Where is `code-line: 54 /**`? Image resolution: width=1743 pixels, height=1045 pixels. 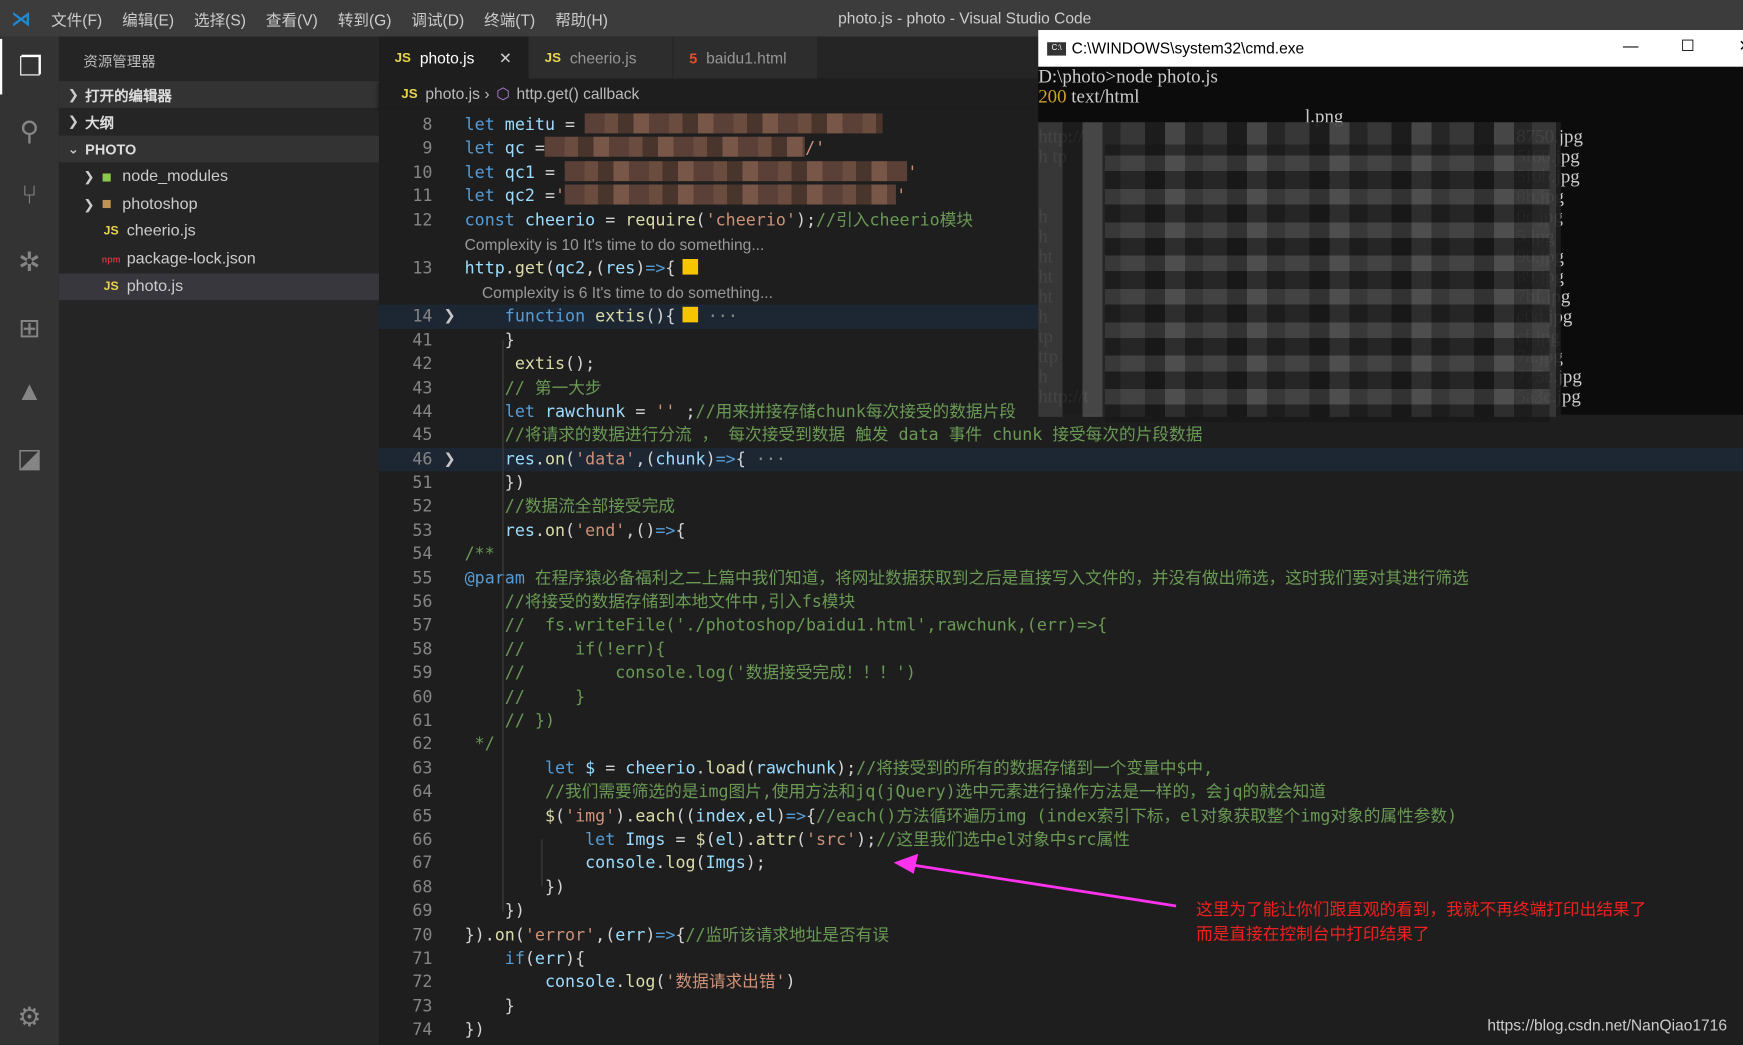
code-line: 54 /** is located at coordinates (1061, 555).